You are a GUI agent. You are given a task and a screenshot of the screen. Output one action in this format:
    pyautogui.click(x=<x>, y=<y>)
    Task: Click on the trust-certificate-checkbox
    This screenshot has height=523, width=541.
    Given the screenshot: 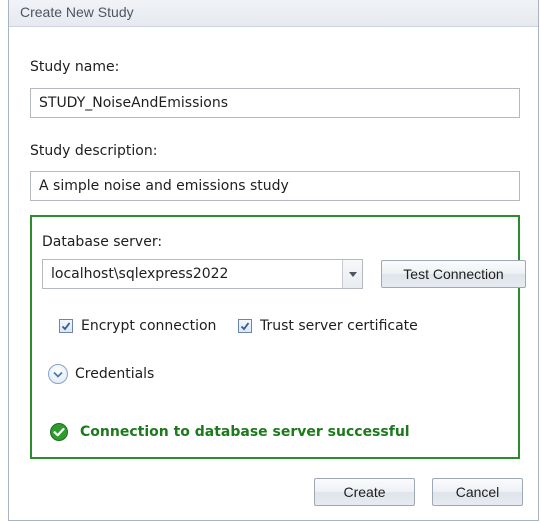 What is the action you would take?
    pyautogui.click(x=245, y=326)
    